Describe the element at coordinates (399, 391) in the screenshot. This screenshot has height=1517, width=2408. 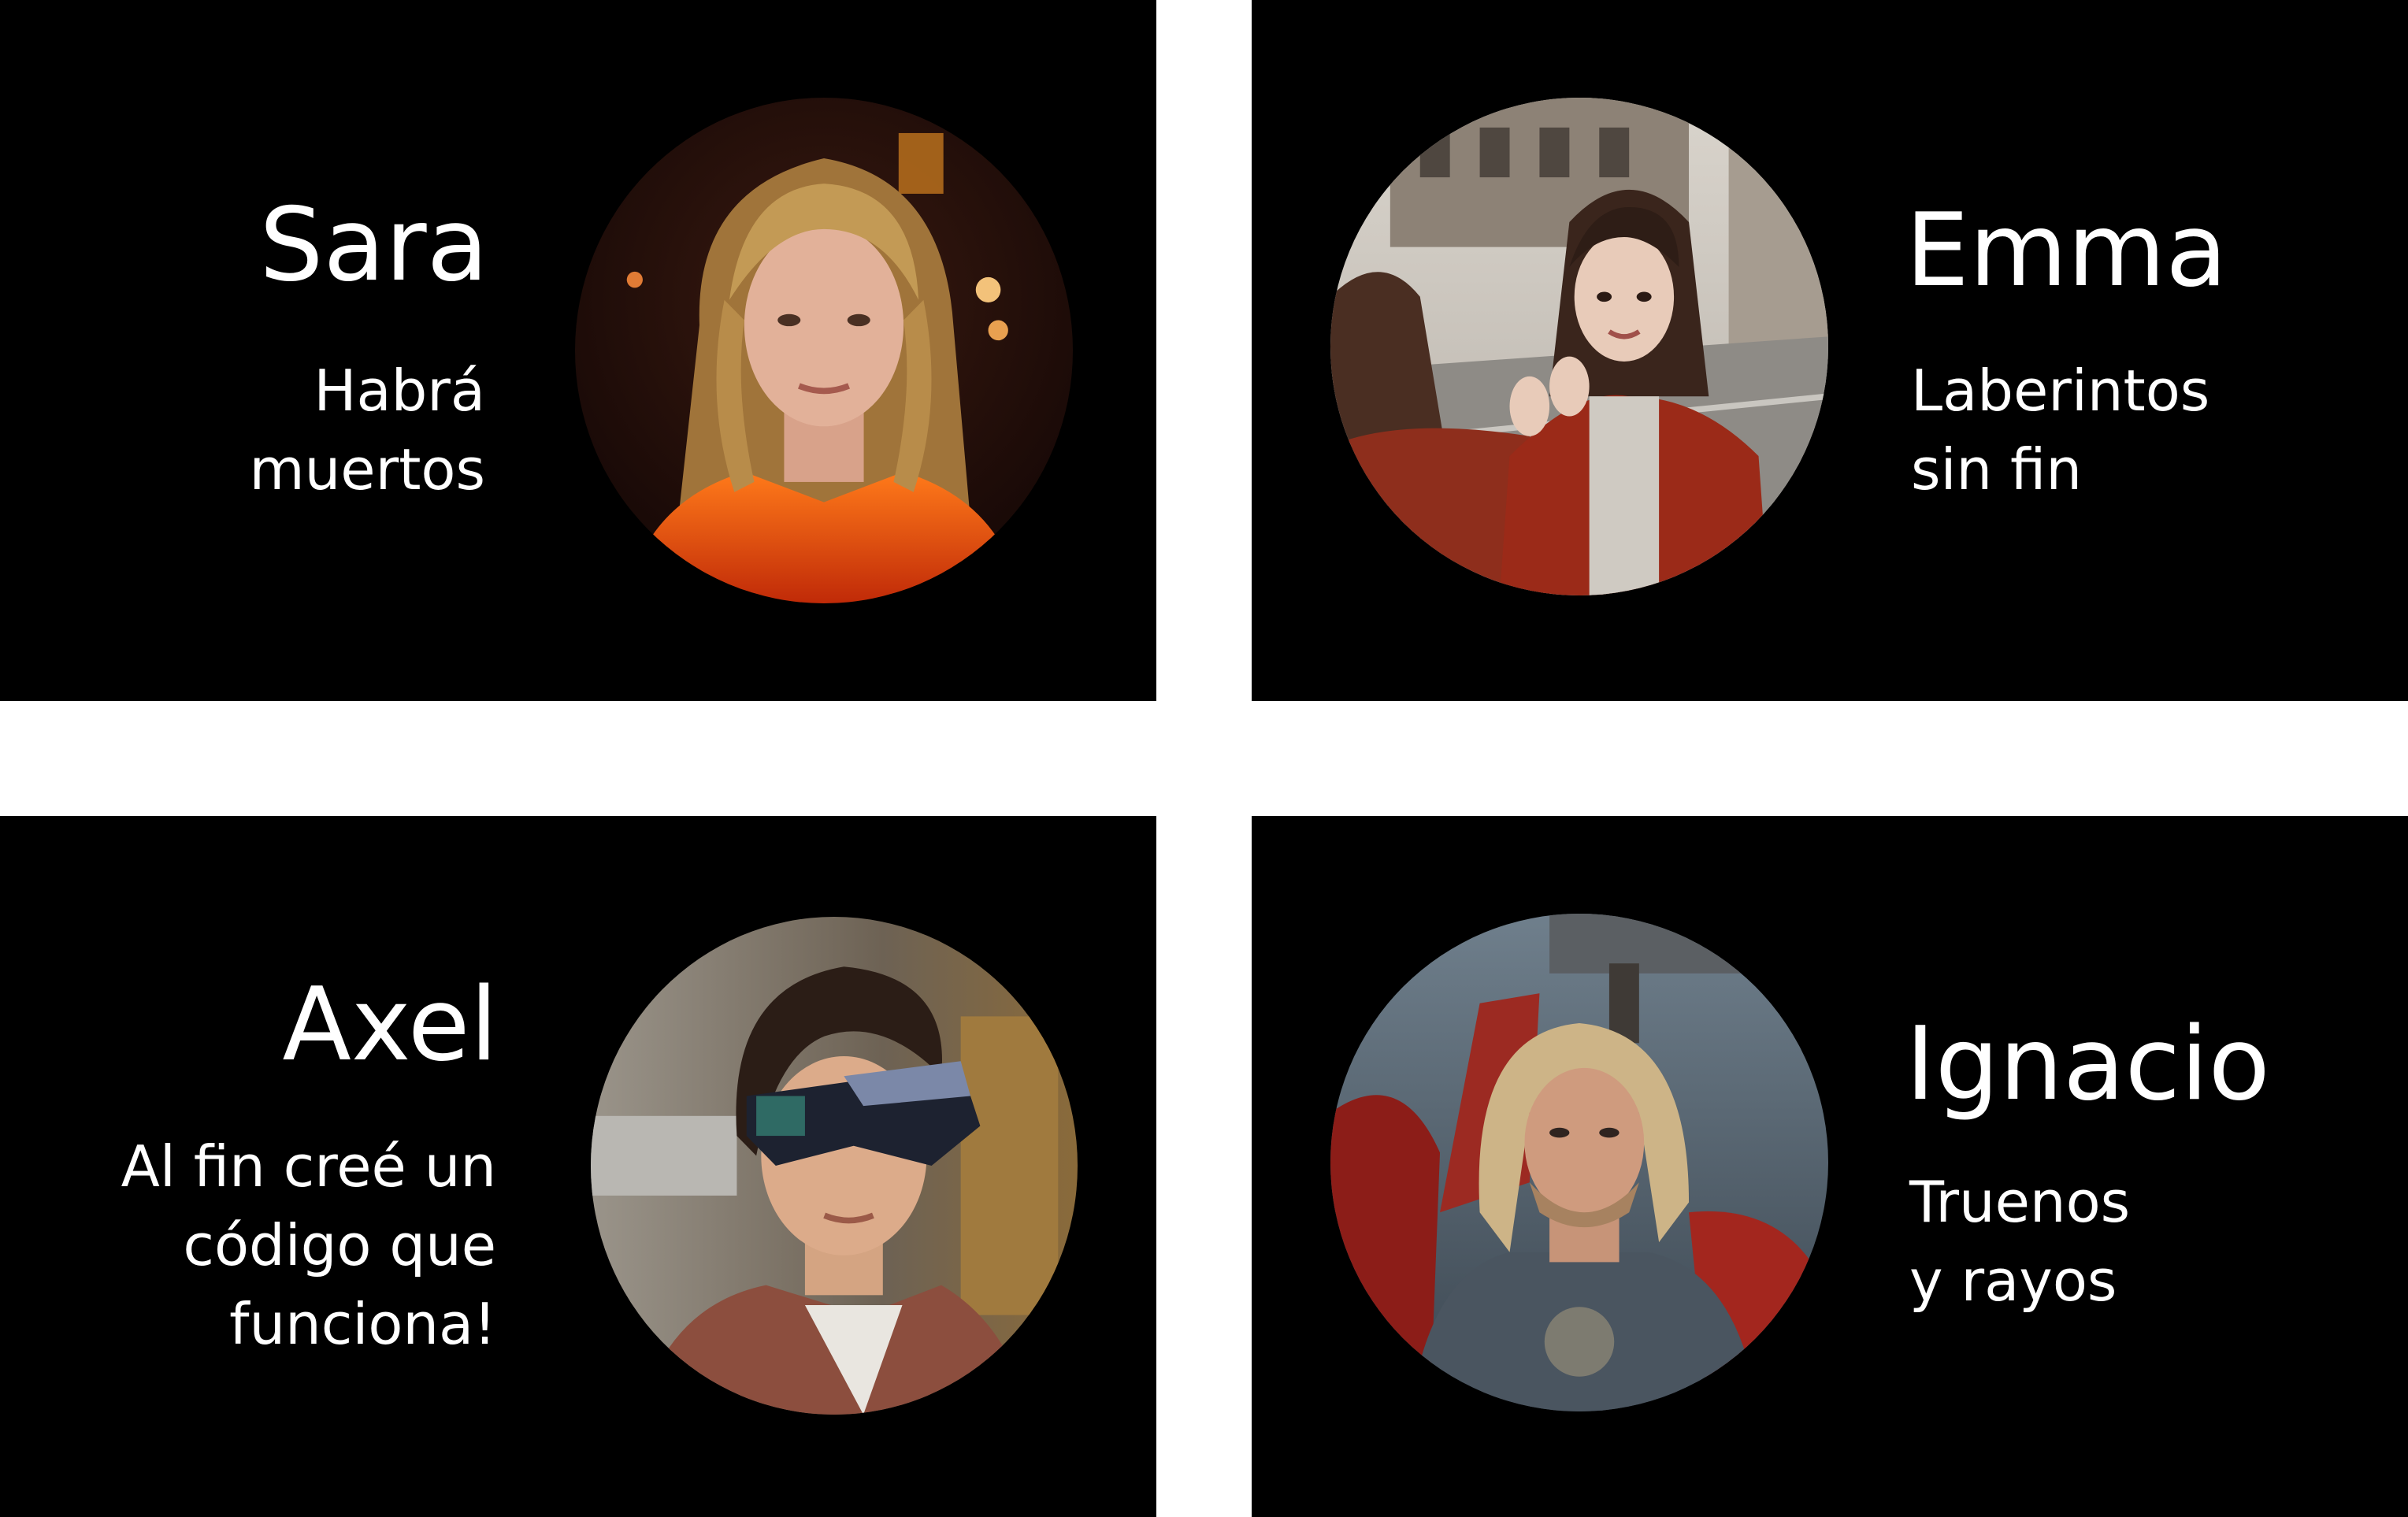
I see `profile-quote-line: Habrá` at that location.